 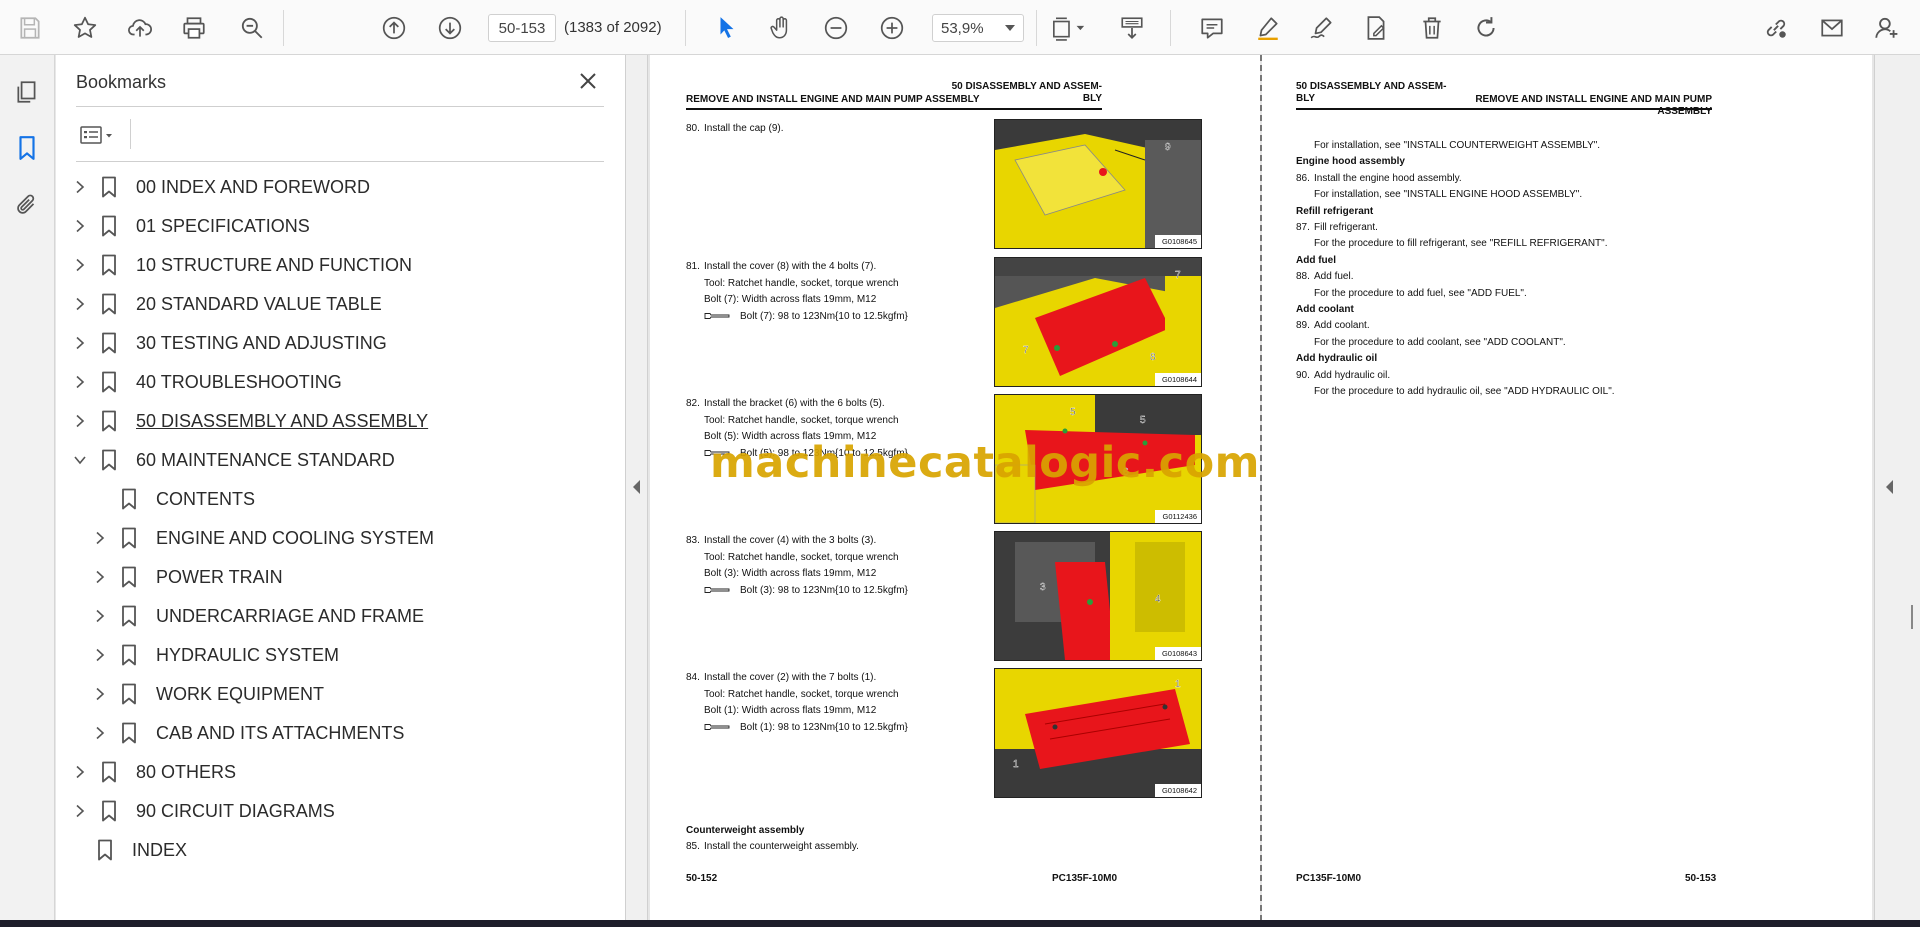 What do you see at coordinates (248, 733) in the screenshot?
I see `bookmark-item: CAB AND ITS ATTACHMENTS` at bounding box center [248, 733].